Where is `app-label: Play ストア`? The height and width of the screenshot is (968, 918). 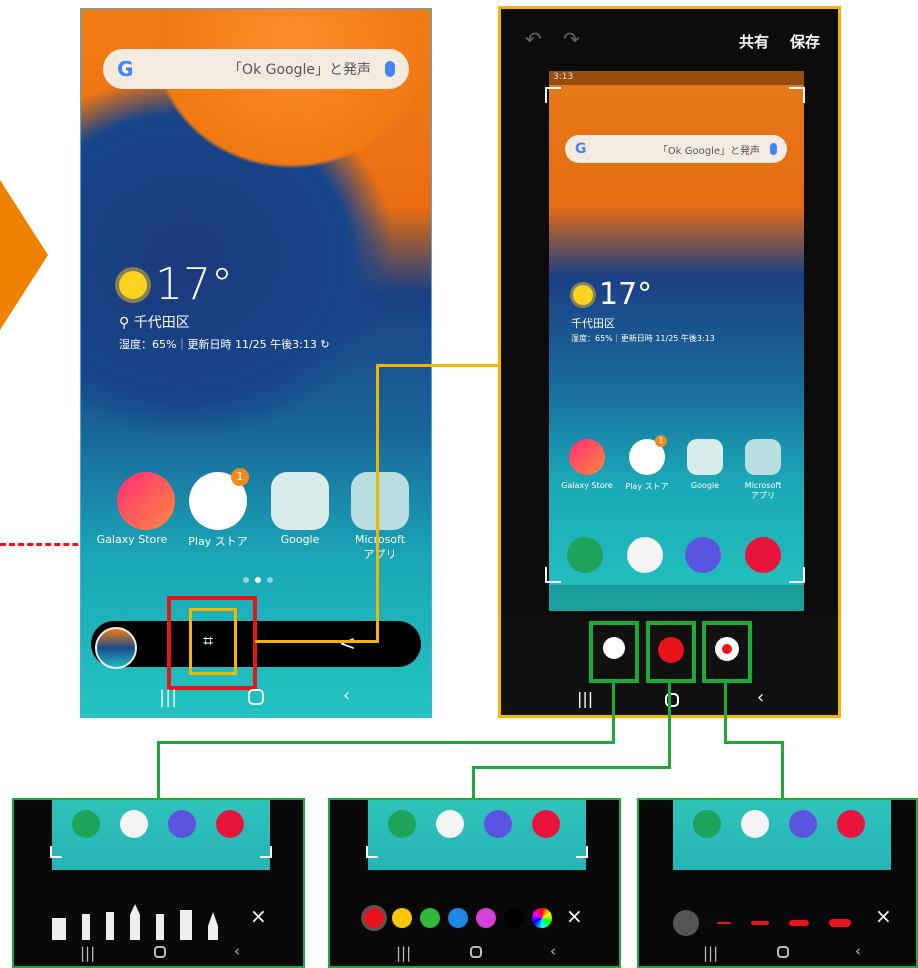 app-label: Play ストア is located at coordinates (218, 541).